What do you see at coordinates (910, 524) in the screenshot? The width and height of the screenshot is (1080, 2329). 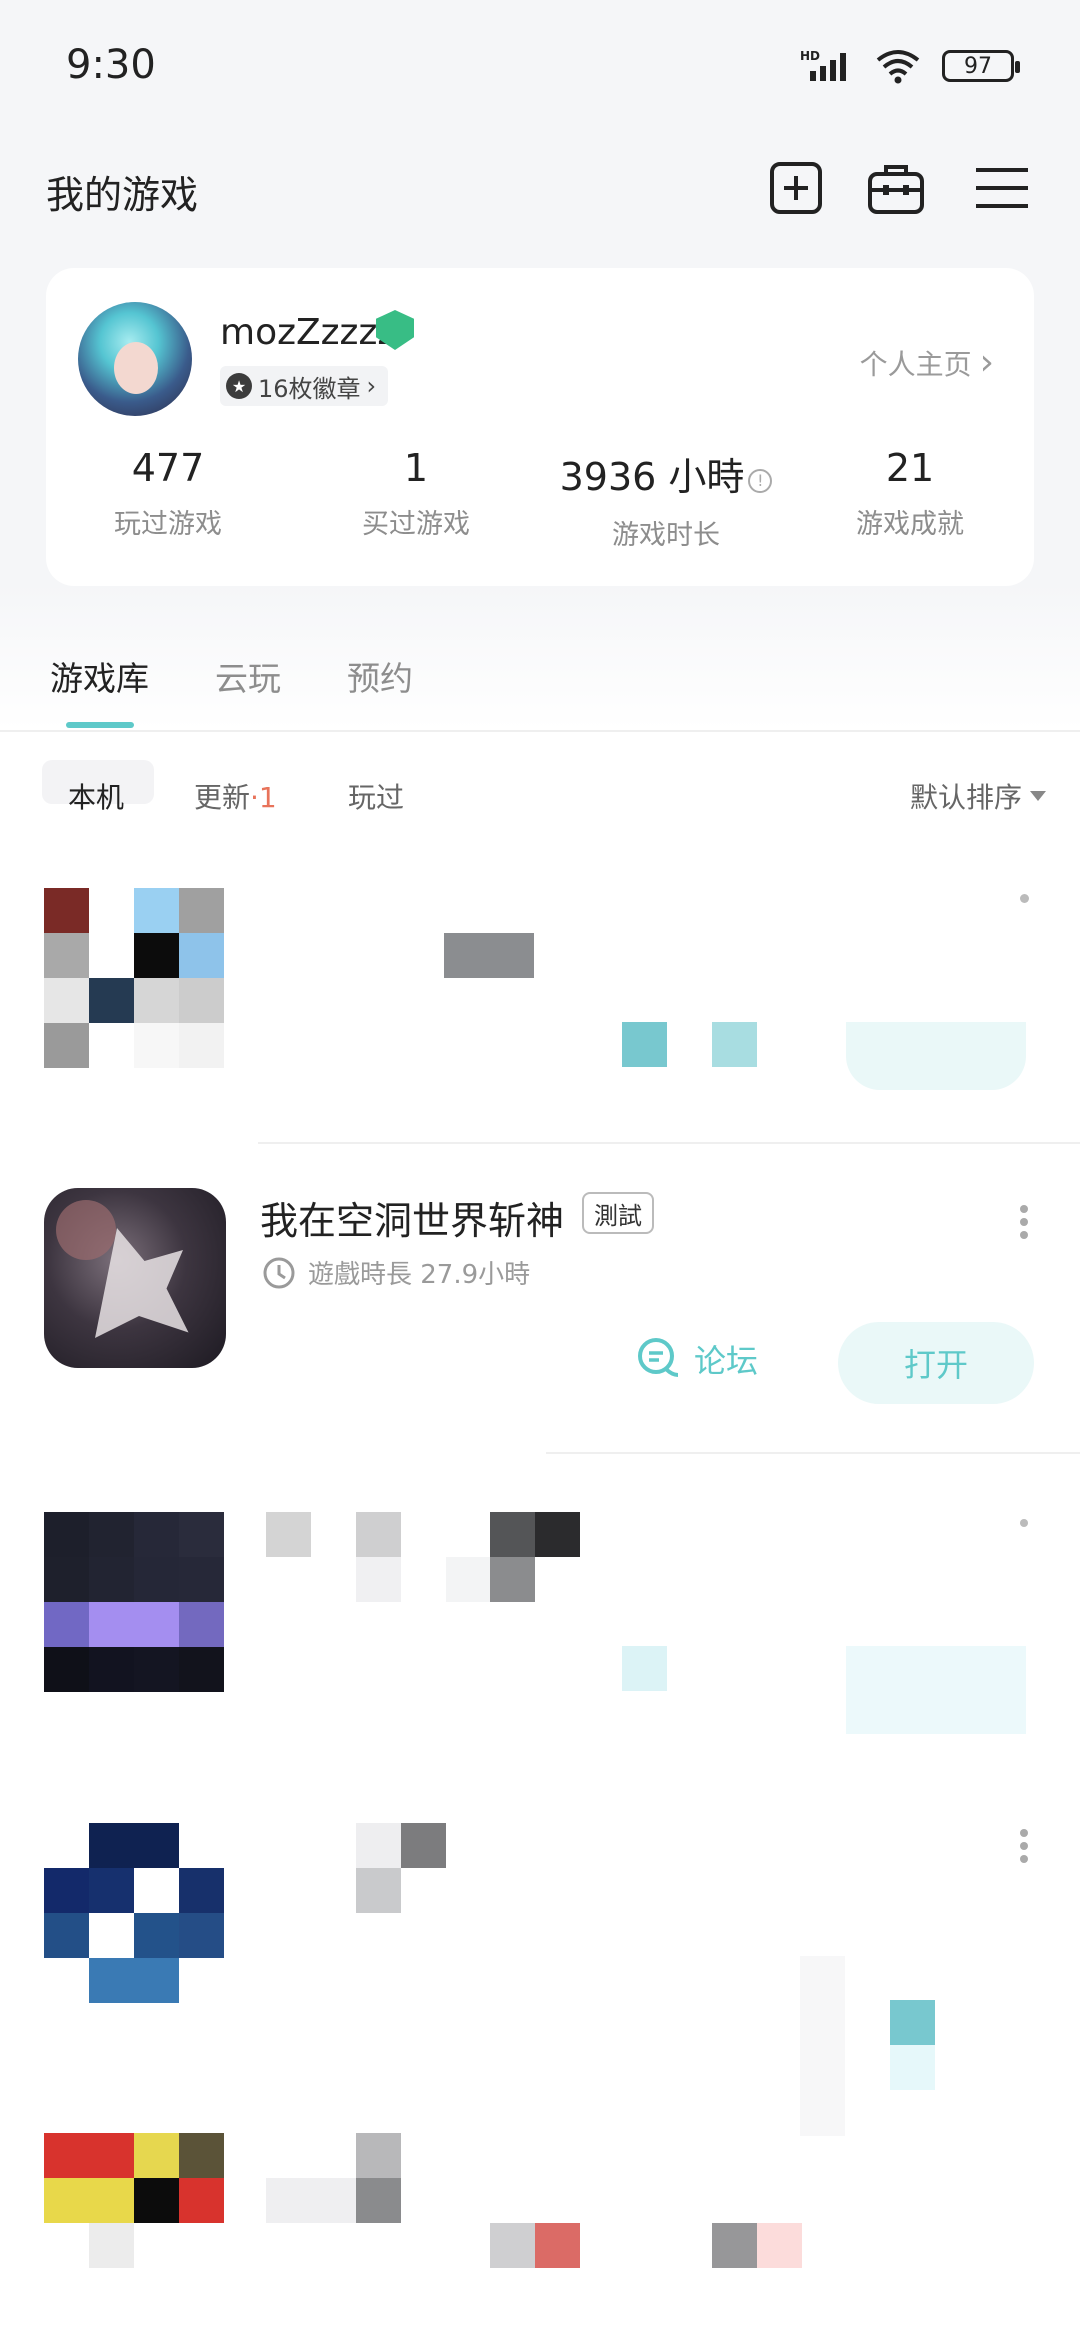 I see `stat-label: 游戏成就` at bounding box center [910, 524].